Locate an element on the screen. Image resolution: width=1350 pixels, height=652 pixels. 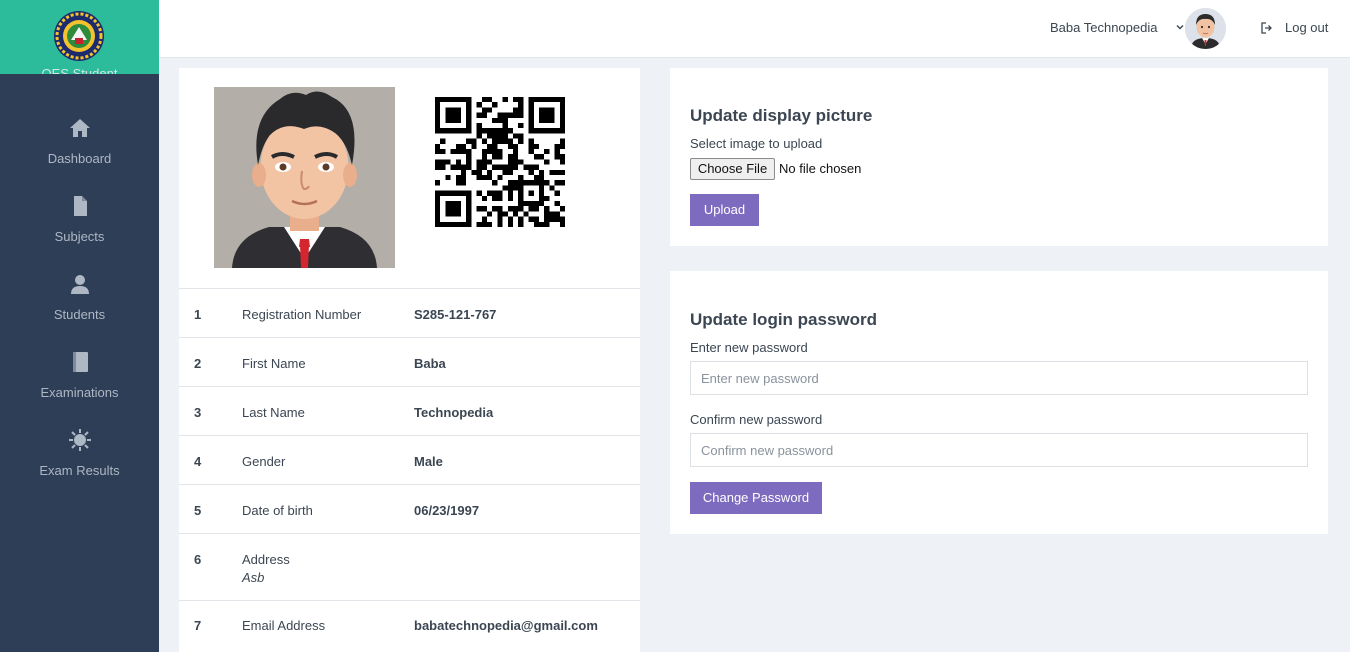
panel-title: Update display picture is located at coordinates (781, 115).